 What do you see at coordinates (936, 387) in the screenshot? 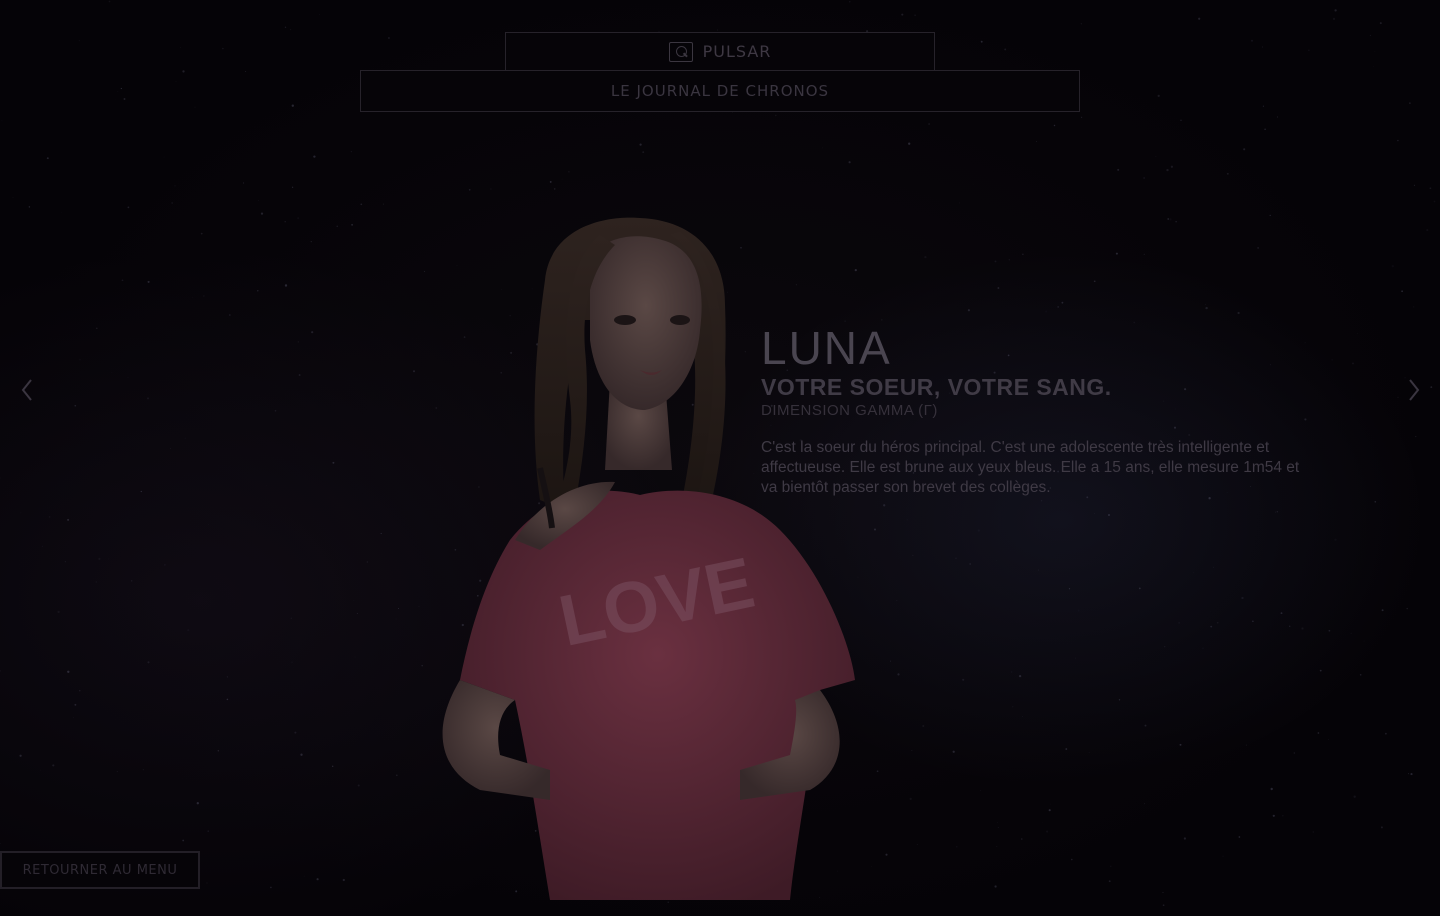
I see `character-tagline: VOTRE SOEUR, VOTRE SANG.` at bounding box center [936, 387].